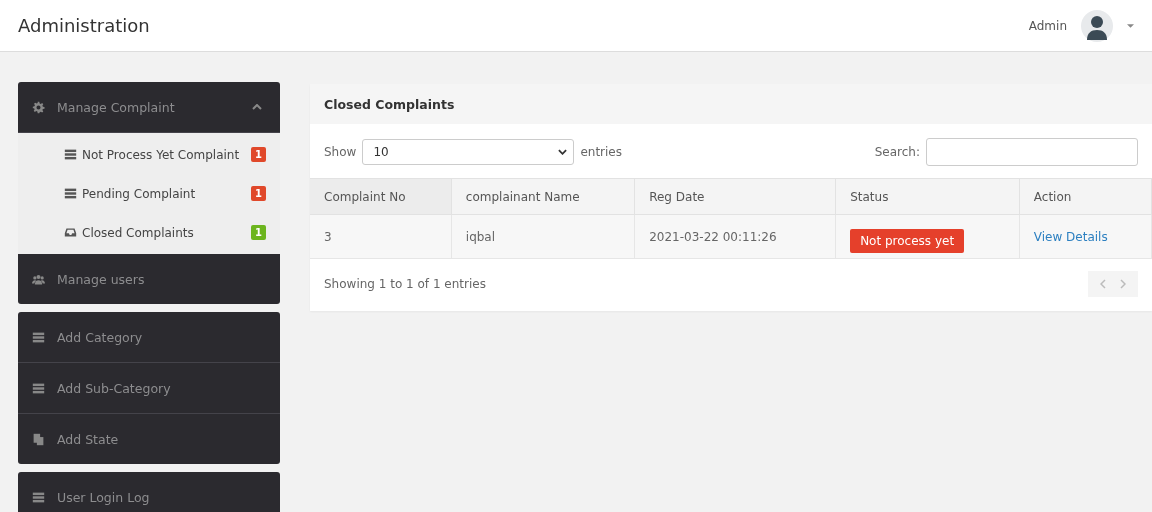  I want to click on sidebar-item: Add State, so click(149, 439).